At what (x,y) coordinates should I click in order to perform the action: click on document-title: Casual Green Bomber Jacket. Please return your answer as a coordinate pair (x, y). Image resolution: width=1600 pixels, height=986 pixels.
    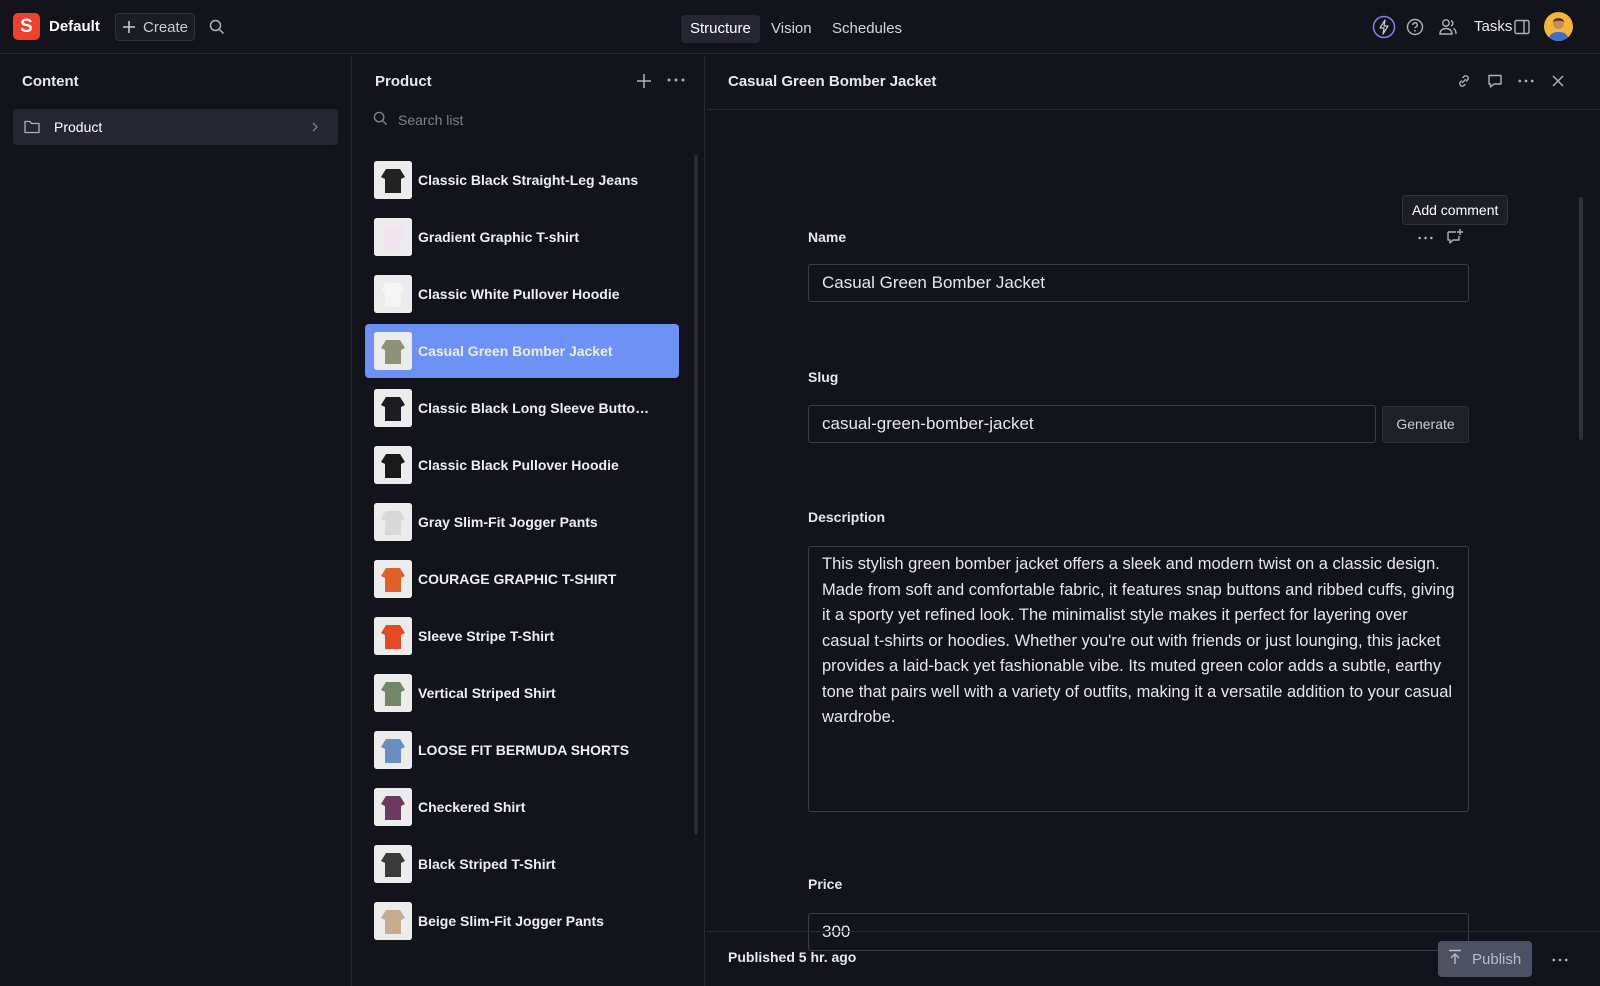
    Looking at the image, I should click on (832, 81).